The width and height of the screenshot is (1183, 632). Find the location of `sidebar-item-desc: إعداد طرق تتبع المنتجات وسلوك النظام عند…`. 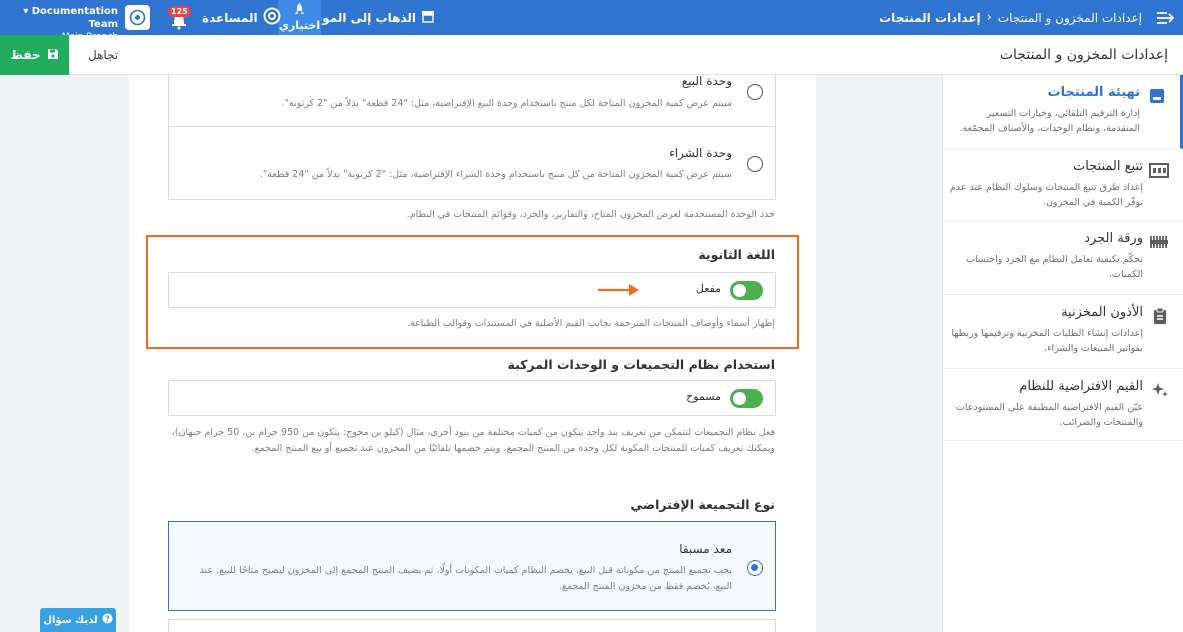

sidebar-item-desc: إعداد طرق تتبع المنتجات وسلوك النظام عند… is located at coordinates (1046, 195).